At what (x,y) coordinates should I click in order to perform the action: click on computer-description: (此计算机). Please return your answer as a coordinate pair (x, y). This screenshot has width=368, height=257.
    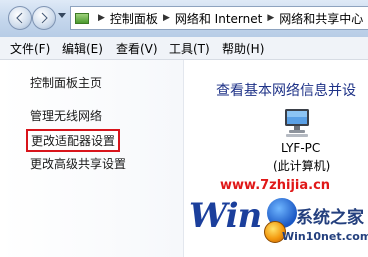
    Looking at the image, I should click on (302, 166).